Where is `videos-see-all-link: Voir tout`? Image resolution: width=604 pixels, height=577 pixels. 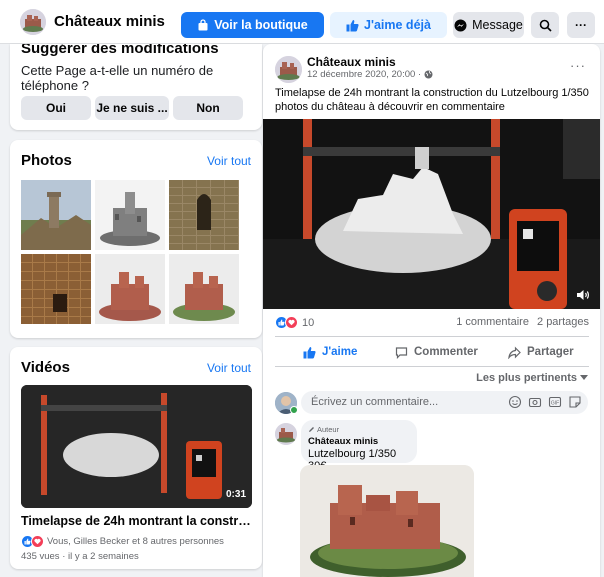 videos-see-all-link: Voir tout is located at coordinates (229, 368).